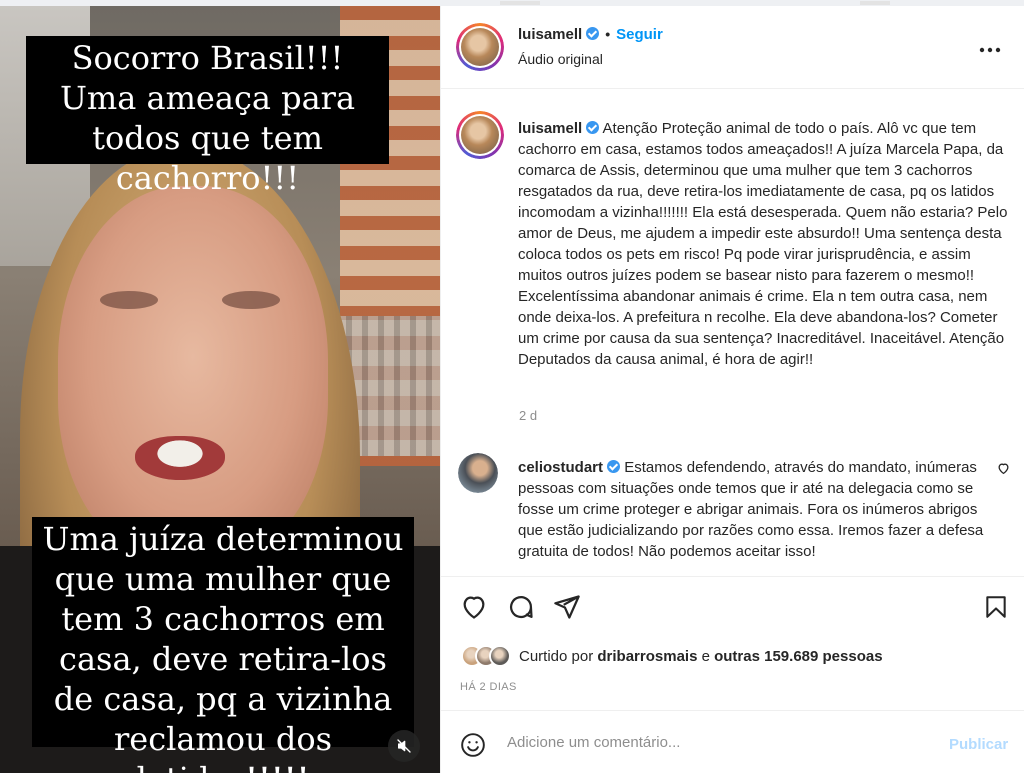 The image size is (1024, 773). What do you see at coordinates (500, 656) in the screenshot?
I see `liker-avatar` at bounding box center [500, 656].